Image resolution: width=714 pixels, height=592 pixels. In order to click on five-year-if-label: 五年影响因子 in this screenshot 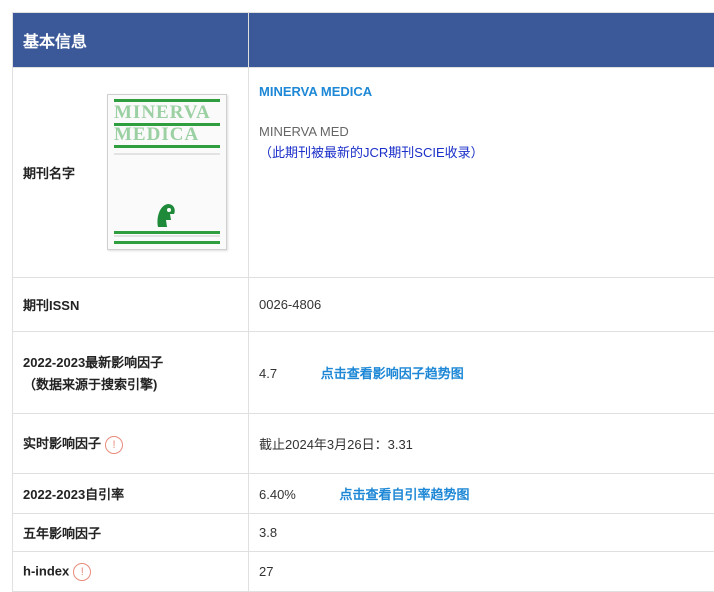, I will do `click(130, 532)`.